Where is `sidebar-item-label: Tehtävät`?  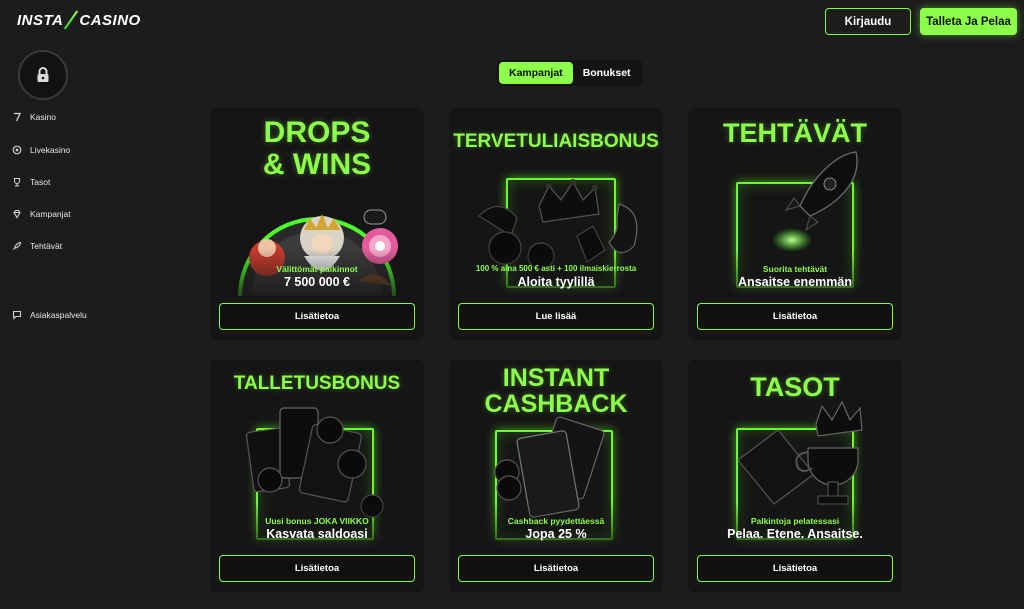 sidebar-item-label: Tehtävät is located at coordinates (46, 246).